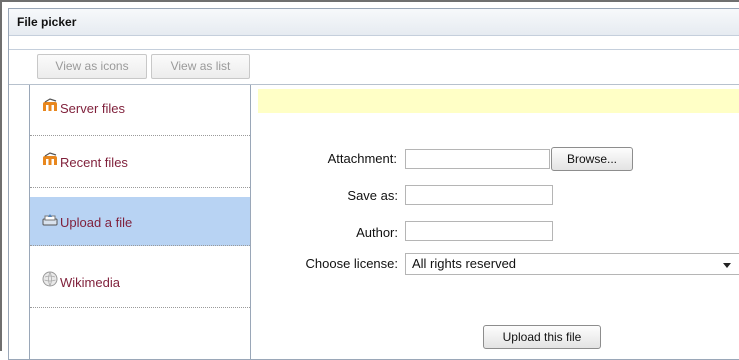 The image size is (739, 360). Describe the element at coordinates (479, 195) in the screenshot. I see `save-as-field` at that location.